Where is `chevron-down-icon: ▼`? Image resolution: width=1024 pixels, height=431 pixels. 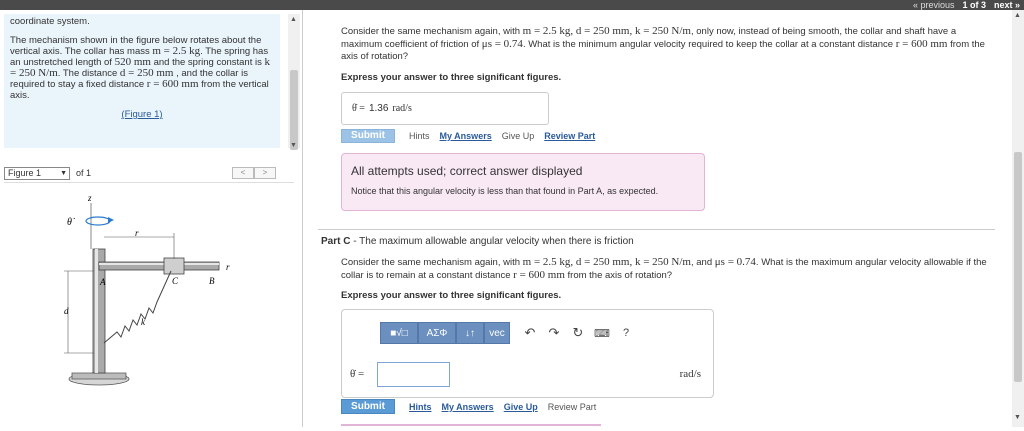
chevron-down-icon: ▼ is located at coordinates (63, 173).